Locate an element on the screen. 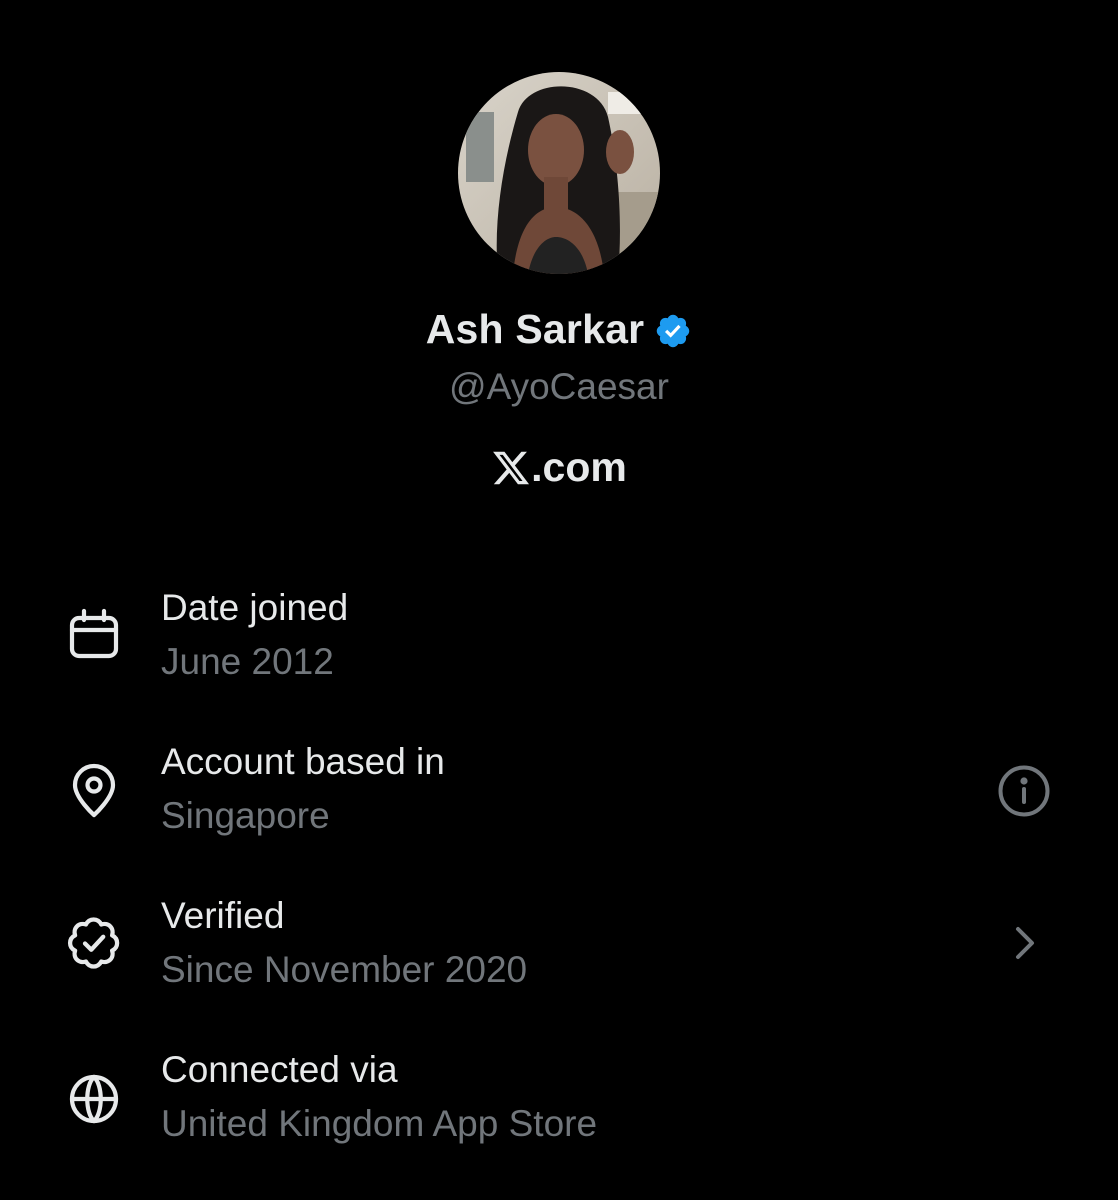  date-joined-row: Date joined June 2012 is located at coordinates (559, 647).